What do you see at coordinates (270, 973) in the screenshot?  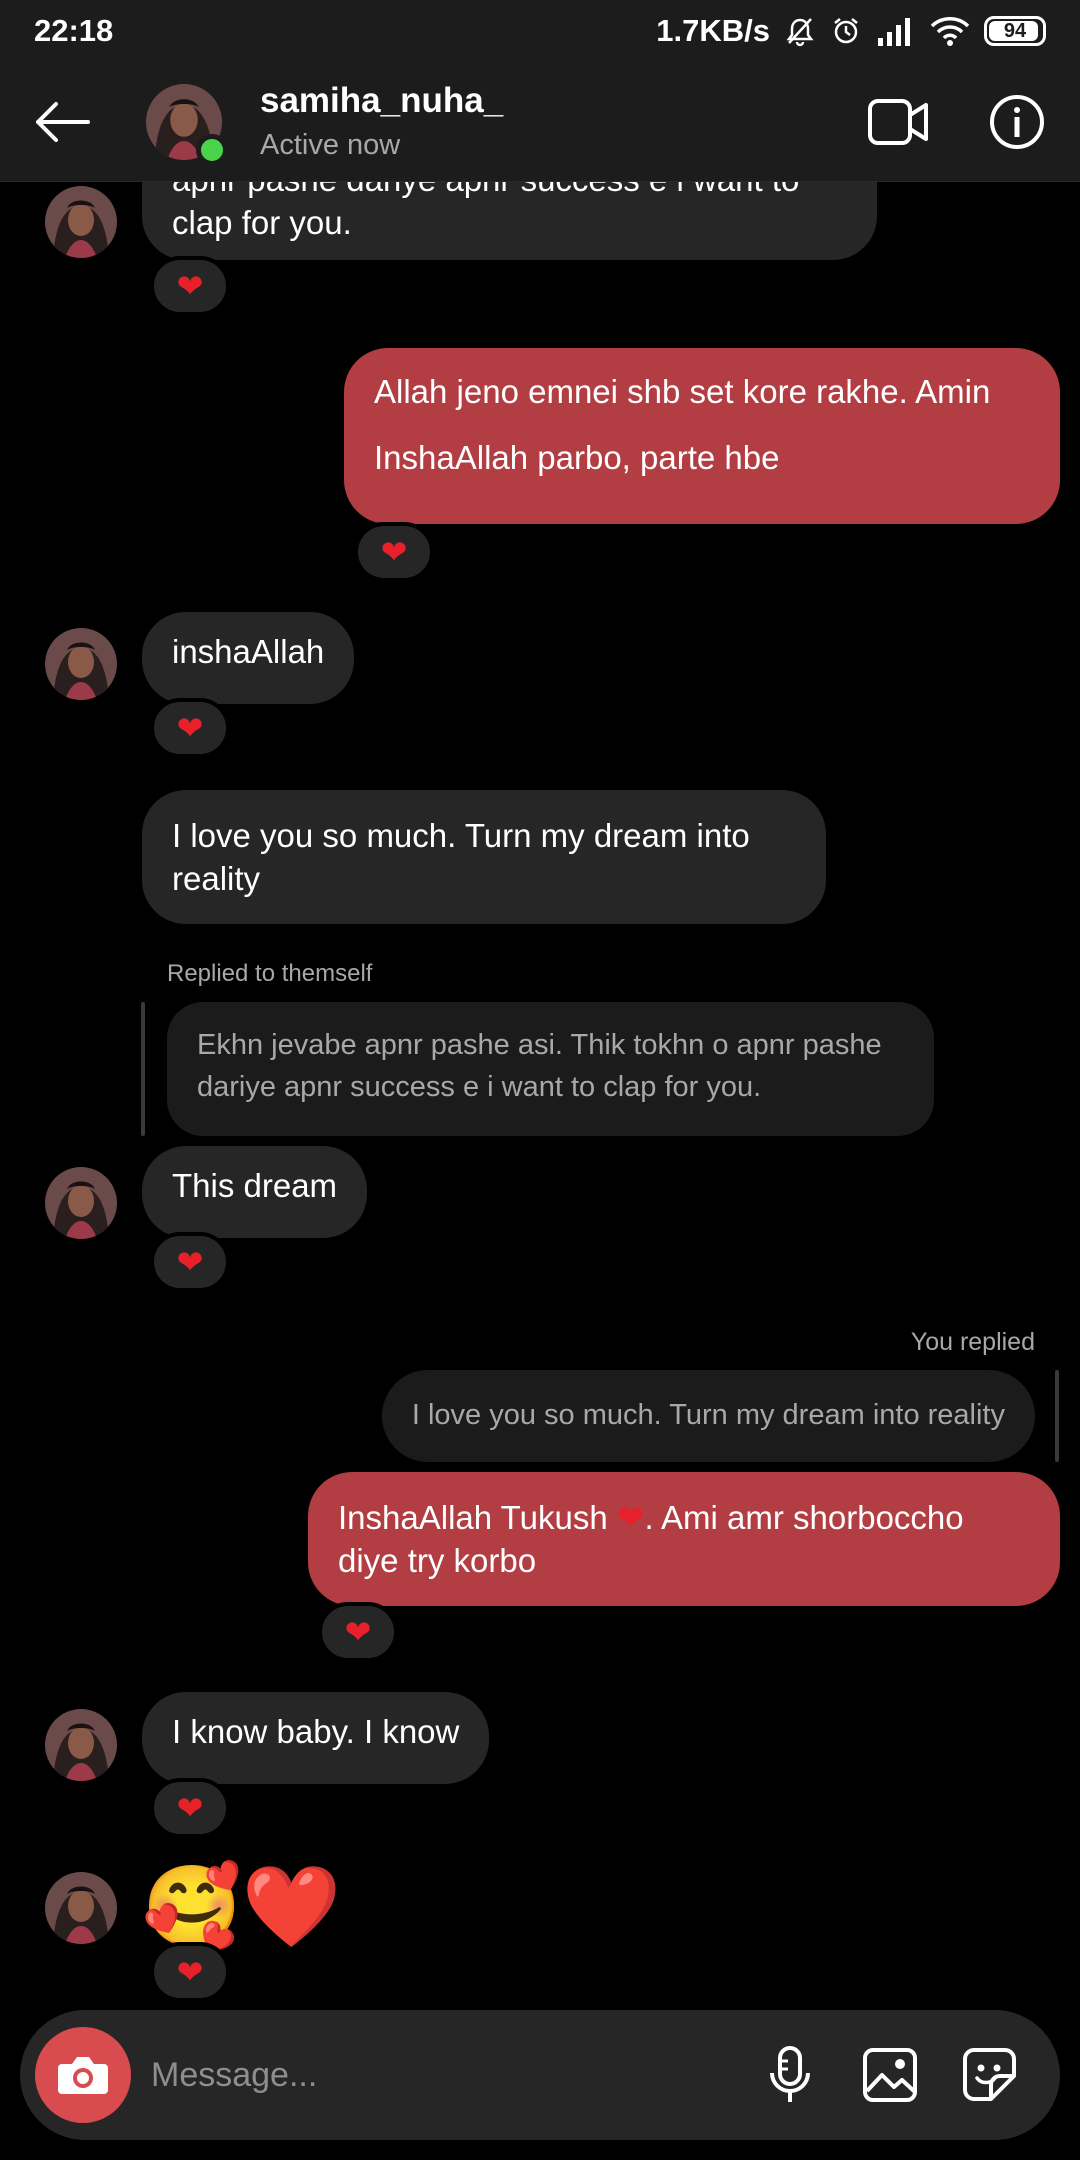 I see `reply-label: Replied to themself` at bounding box center [270, 973].